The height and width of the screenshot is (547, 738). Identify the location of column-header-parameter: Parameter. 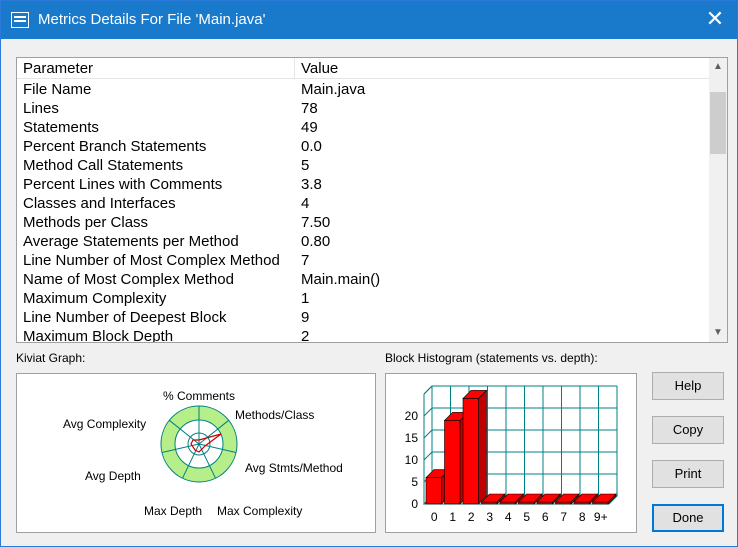
(156, 68).